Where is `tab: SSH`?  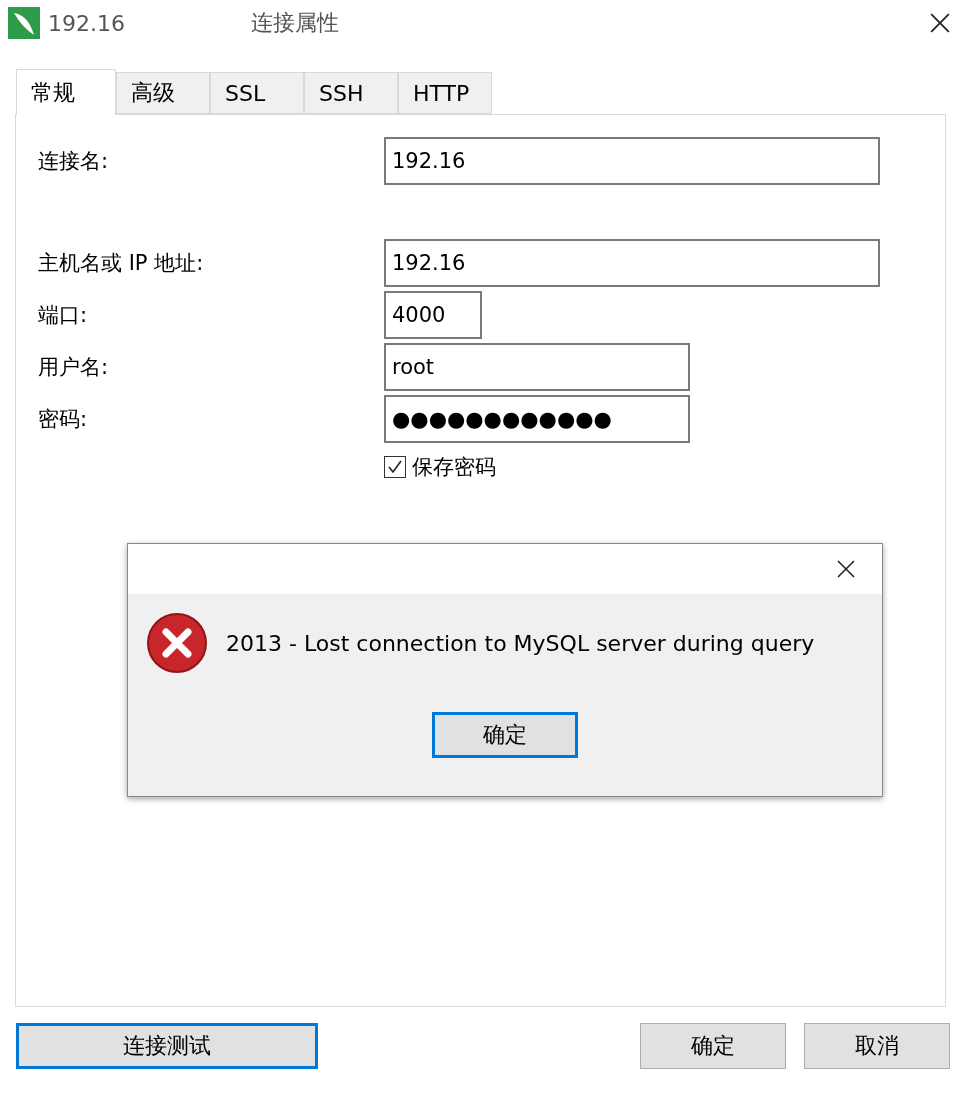
tab: SSH is located at coordinates (351, 93).